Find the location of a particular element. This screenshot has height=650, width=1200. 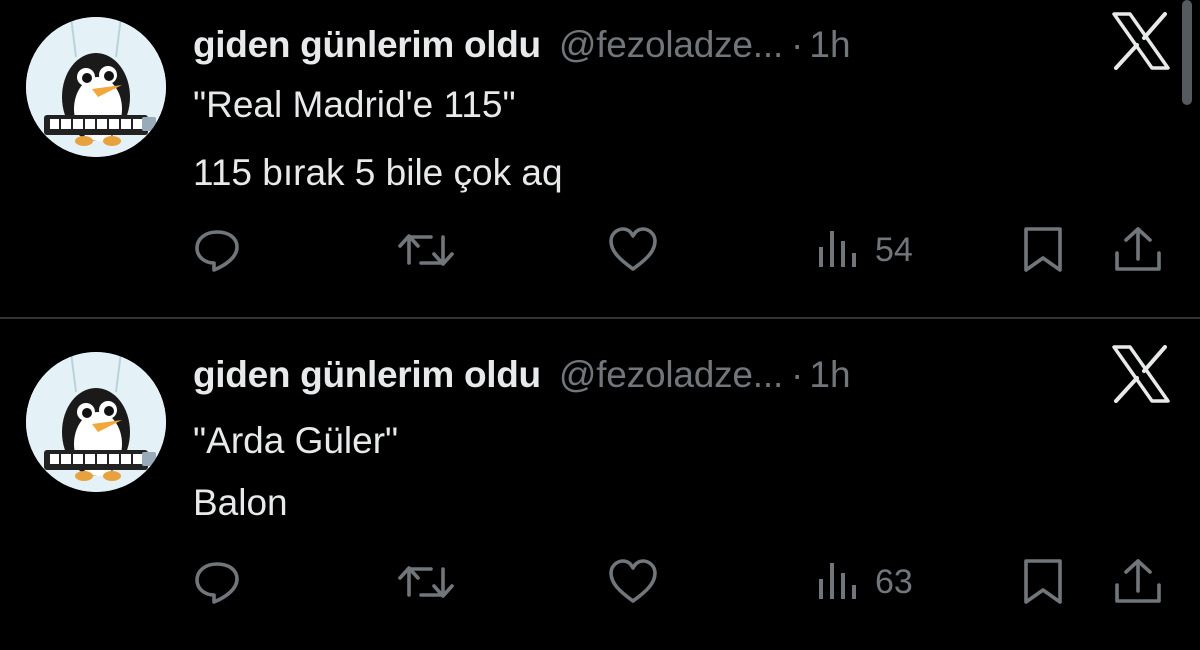

tweet-text-line: "Arda Güler" is located at coordinates (296, 440).